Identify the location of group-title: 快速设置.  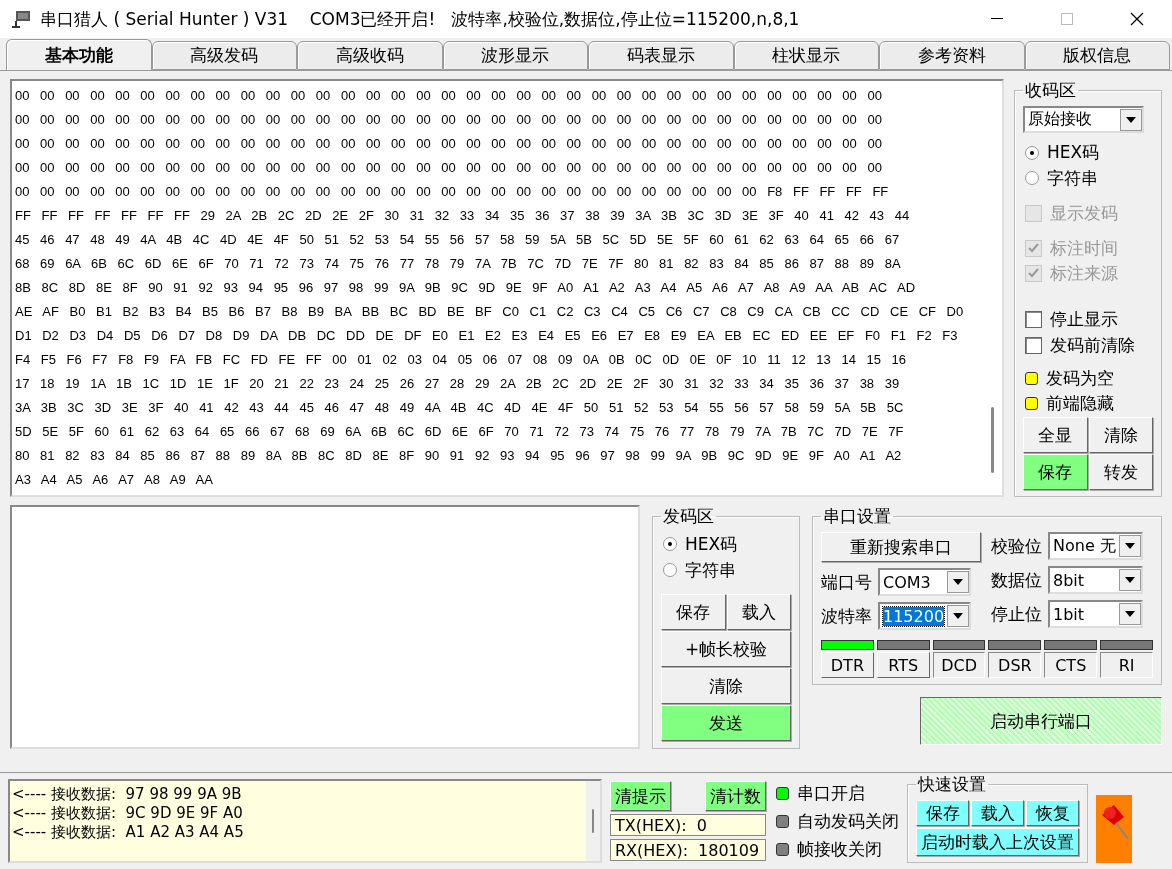
(951, 784).